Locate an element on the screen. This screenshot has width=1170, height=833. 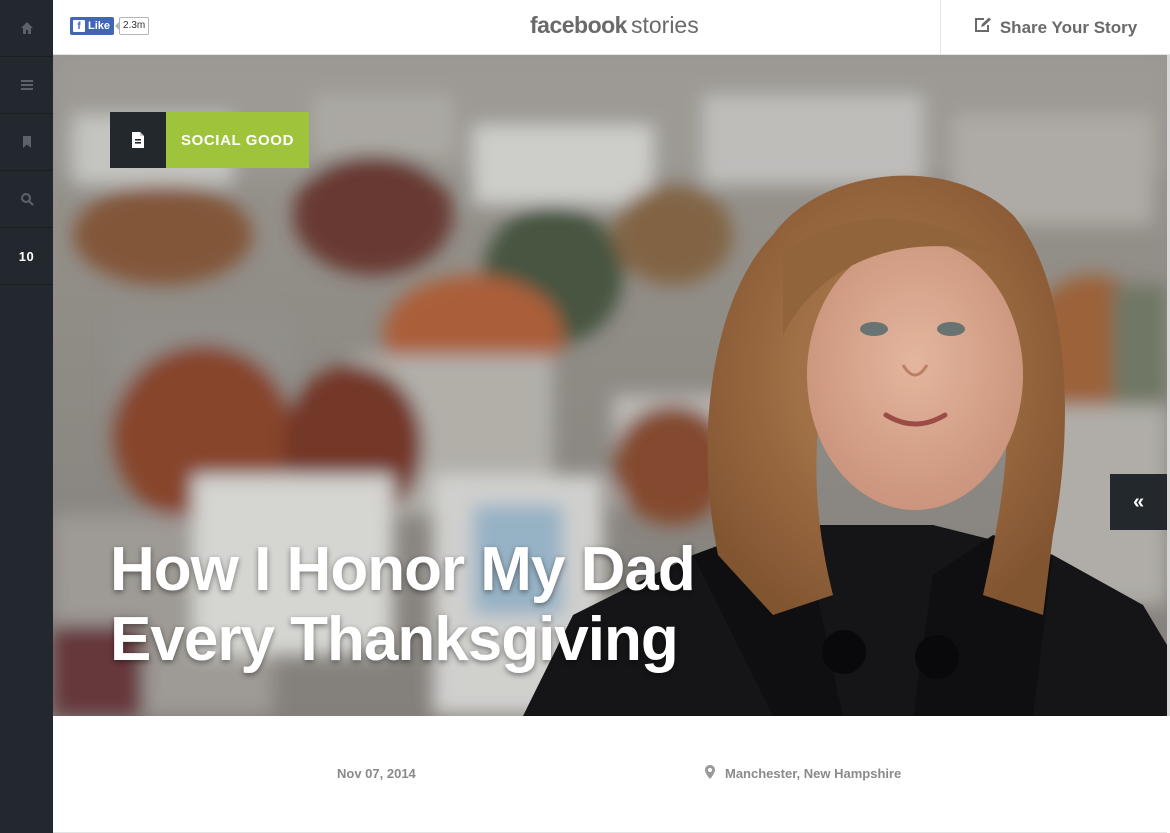
home-icon is located at coordinates (27, 28).